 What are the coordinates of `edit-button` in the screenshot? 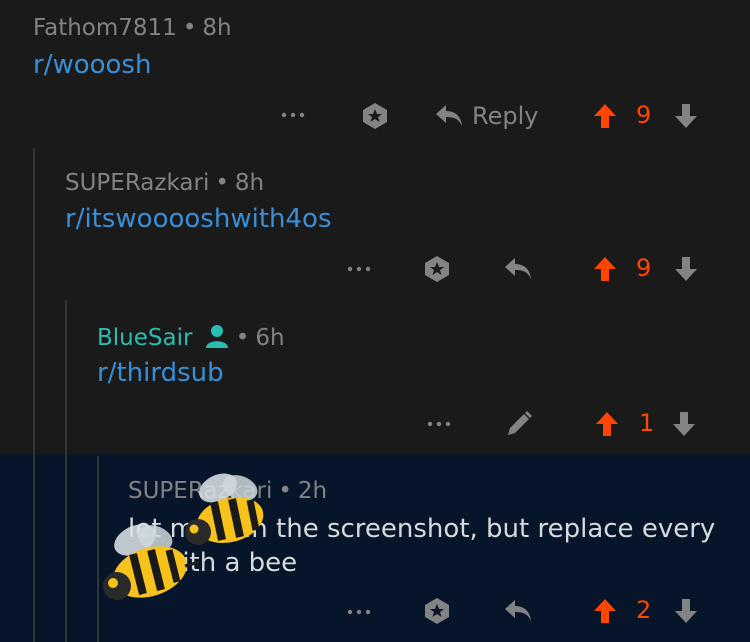 It's located at (519, 424).